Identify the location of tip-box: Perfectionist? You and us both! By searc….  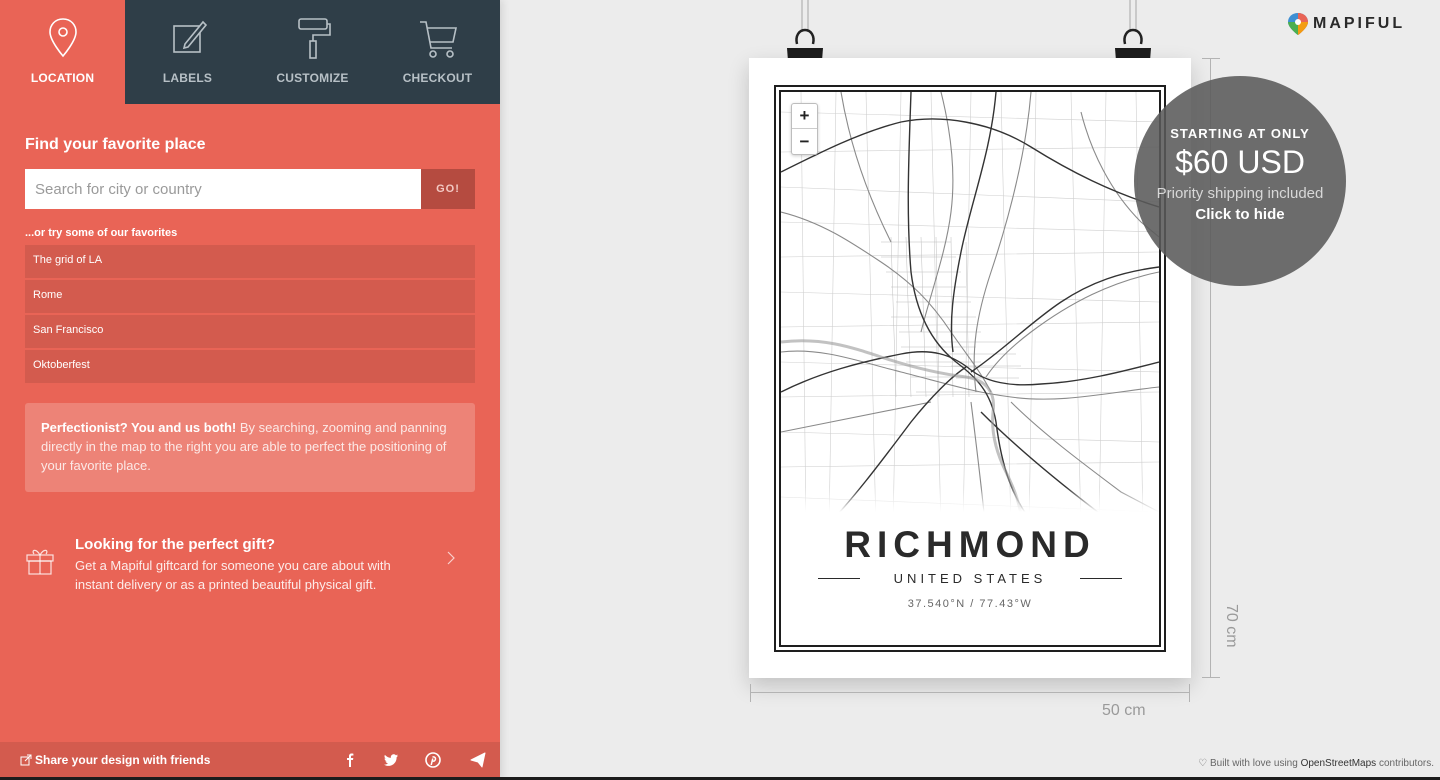
(250, 447).